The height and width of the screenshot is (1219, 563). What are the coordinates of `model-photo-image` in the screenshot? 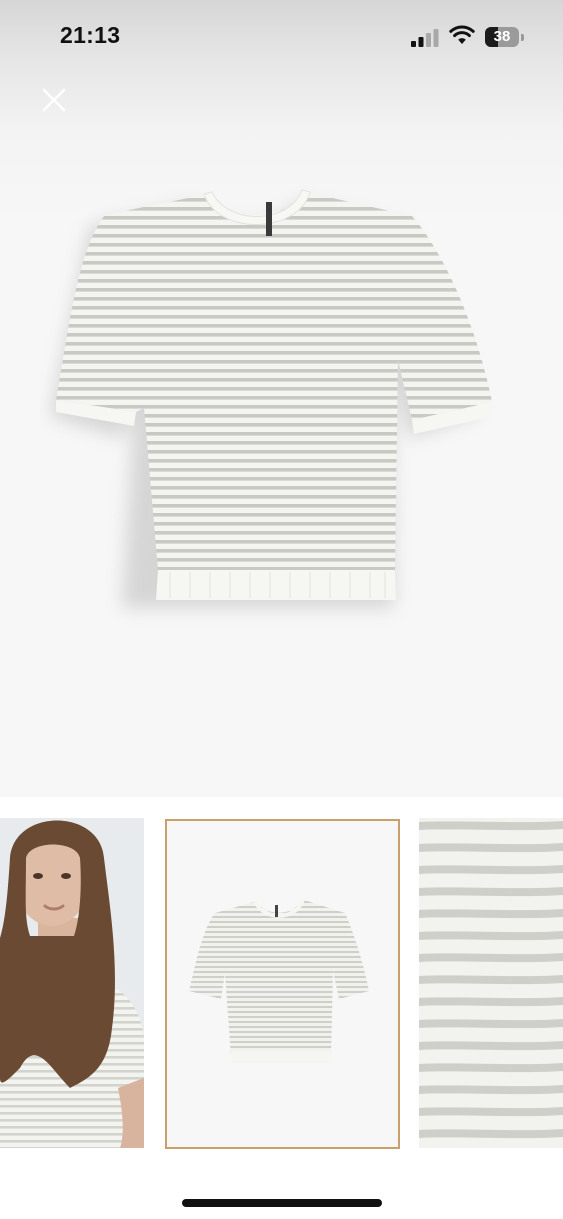 It's located at (72, 983).